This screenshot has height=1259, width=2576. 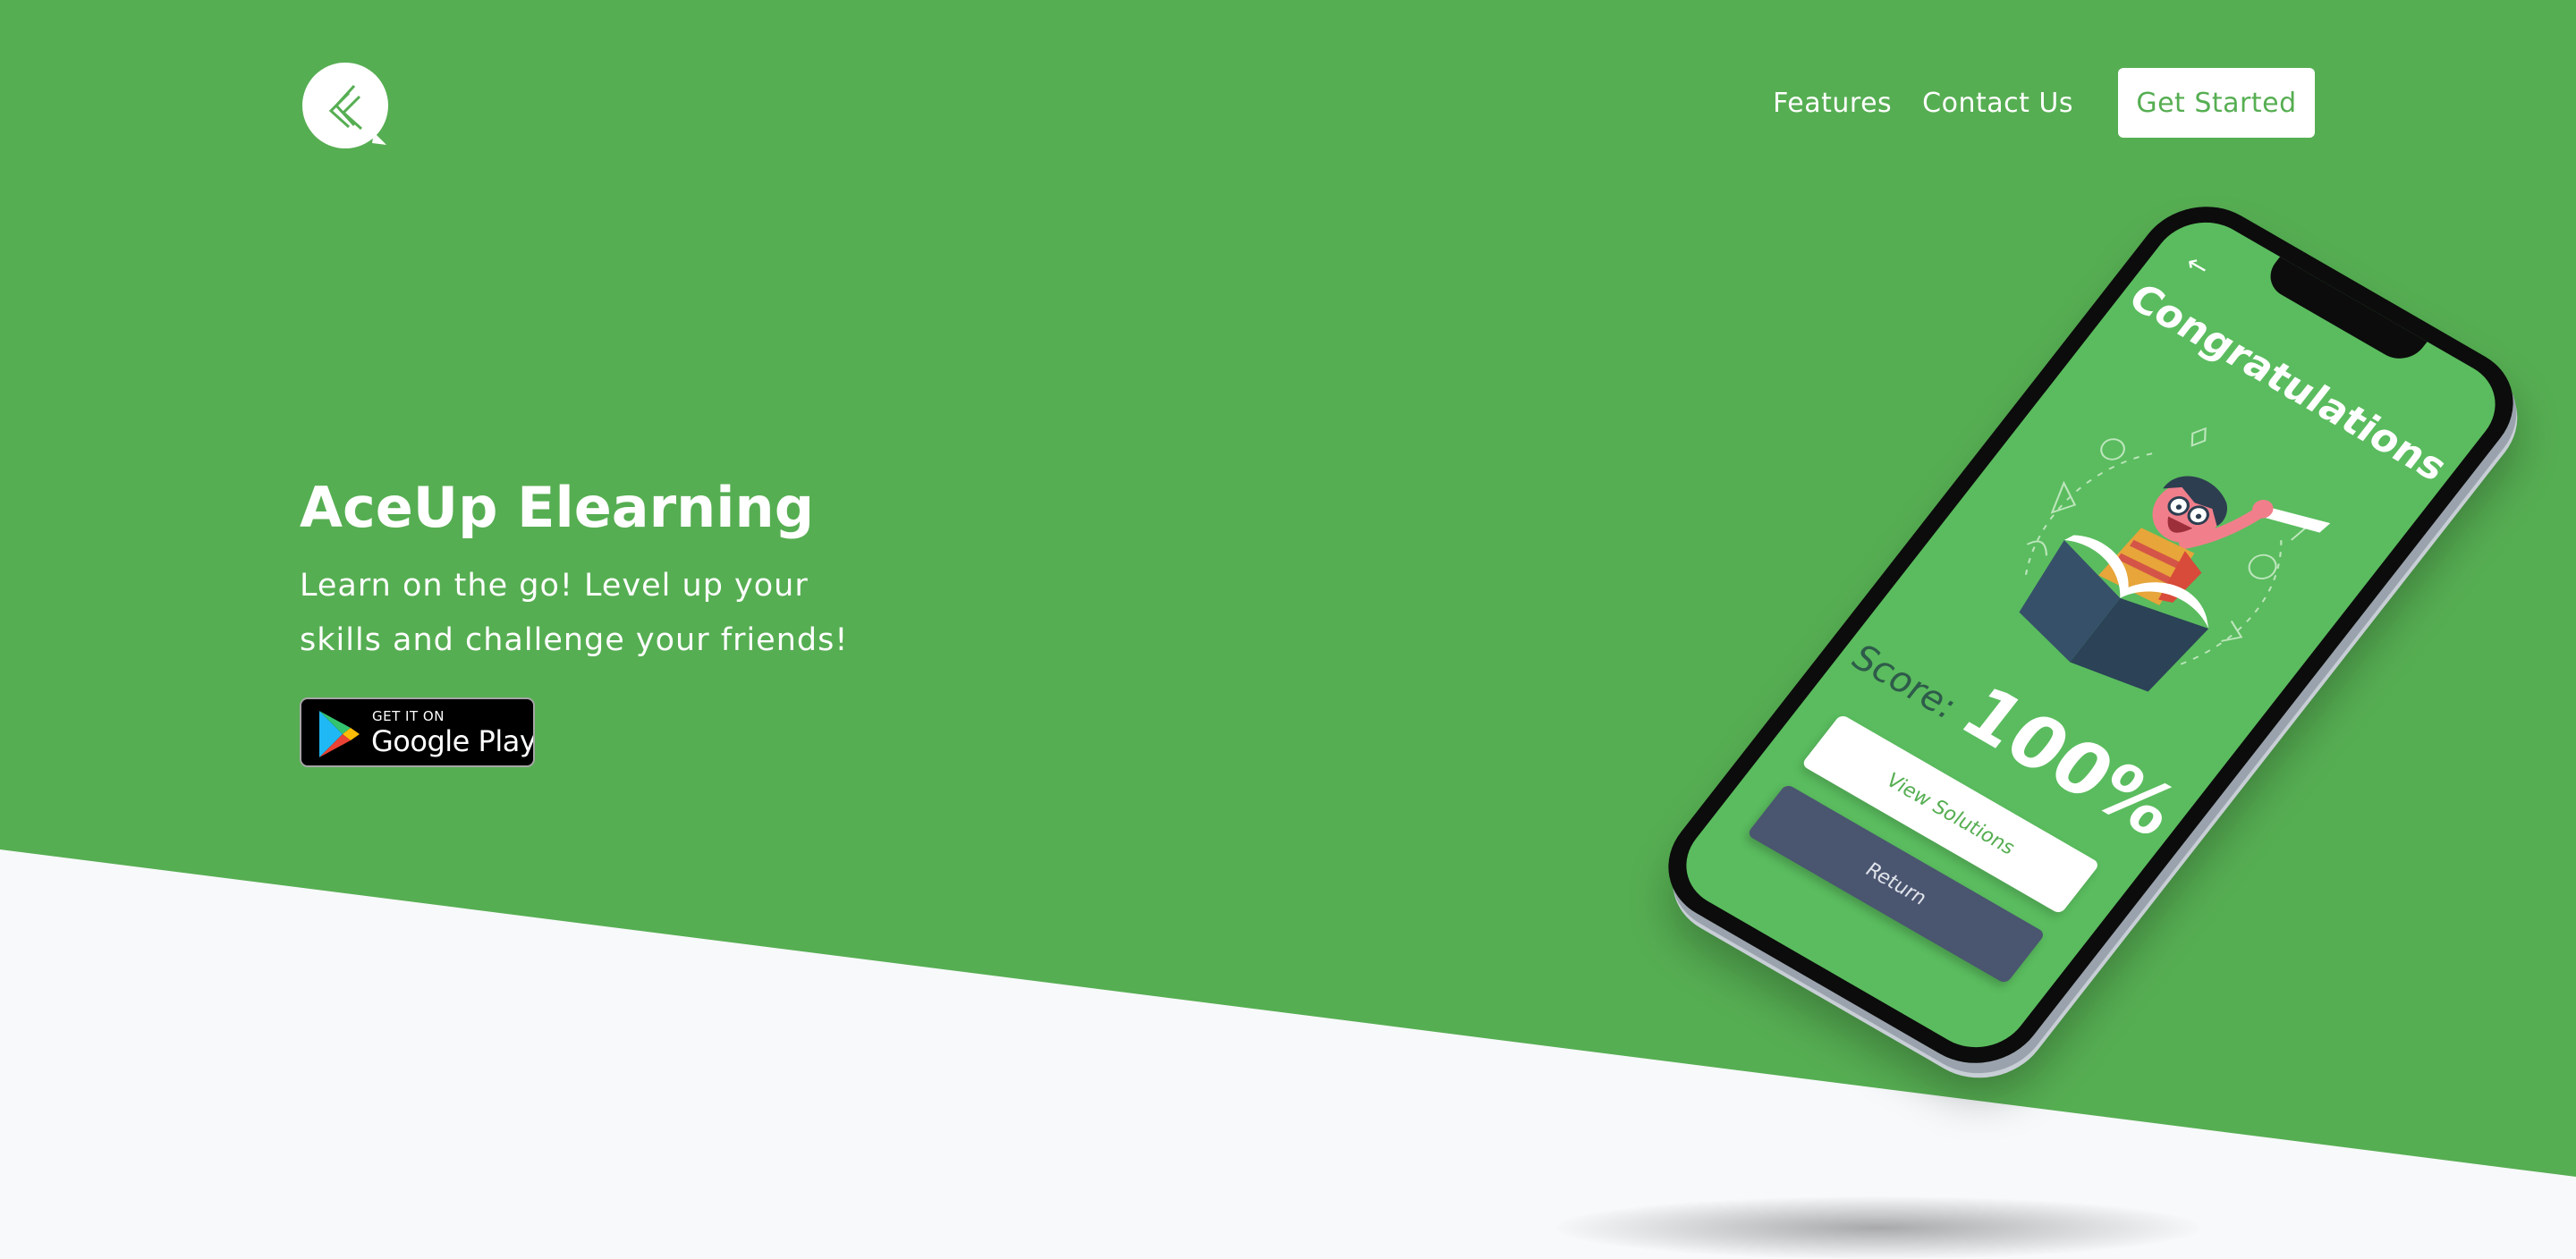 I want to click on google-play-icon, so click(x=339, y=734).